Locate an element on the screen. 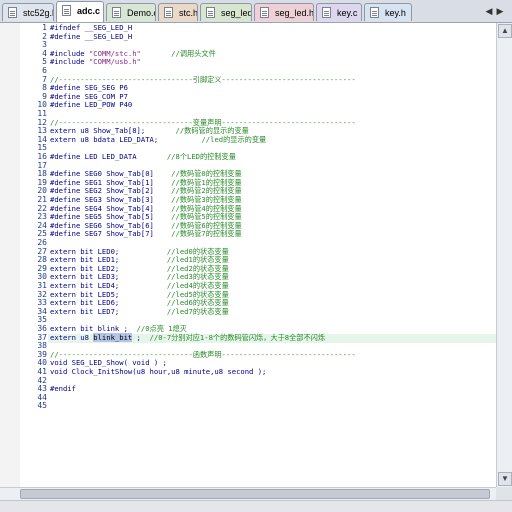 The width and height of the screenshot is (512, 512). tab-demo-c: Demo.c is located at coordinates (131, 12).